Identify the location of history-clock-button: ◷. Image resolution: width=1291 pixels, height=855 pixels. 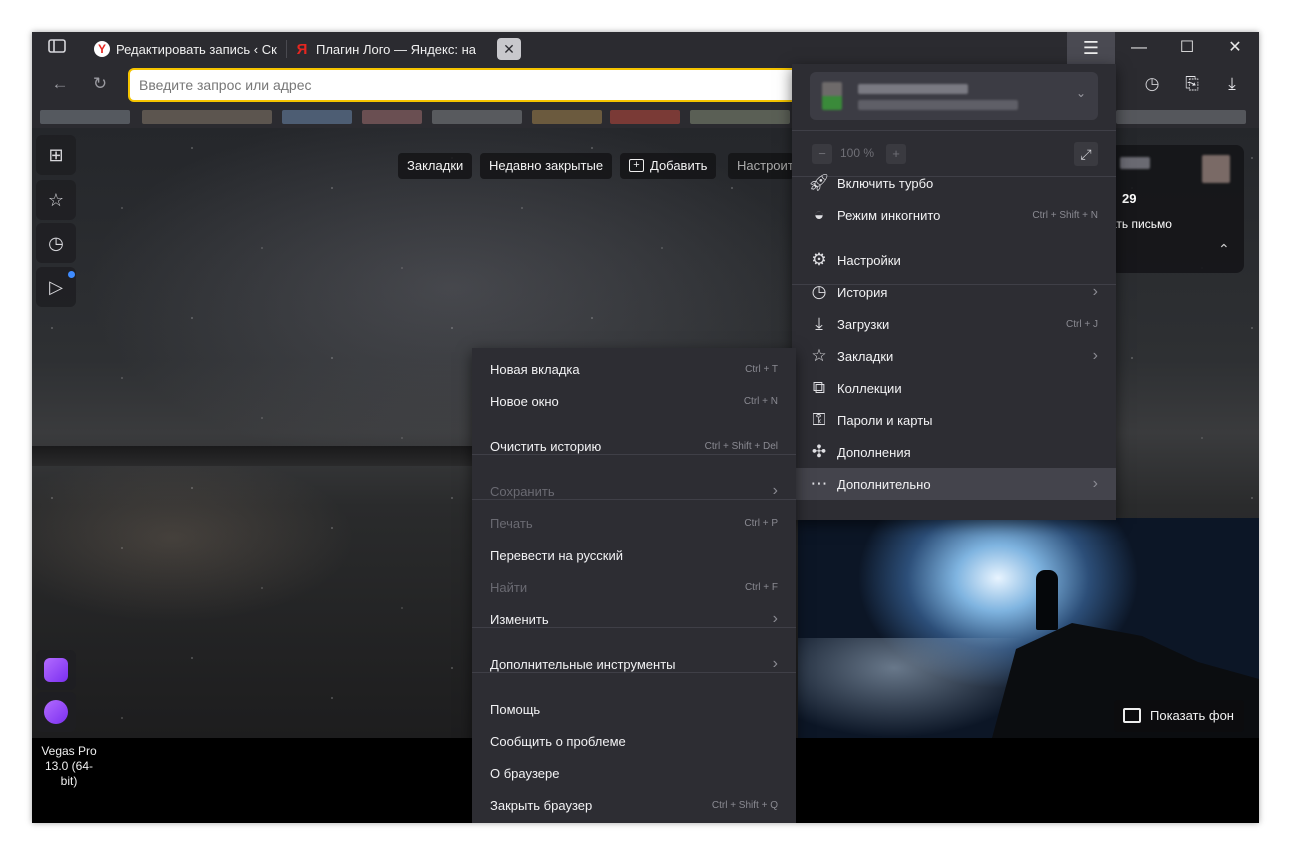
(56, 243).